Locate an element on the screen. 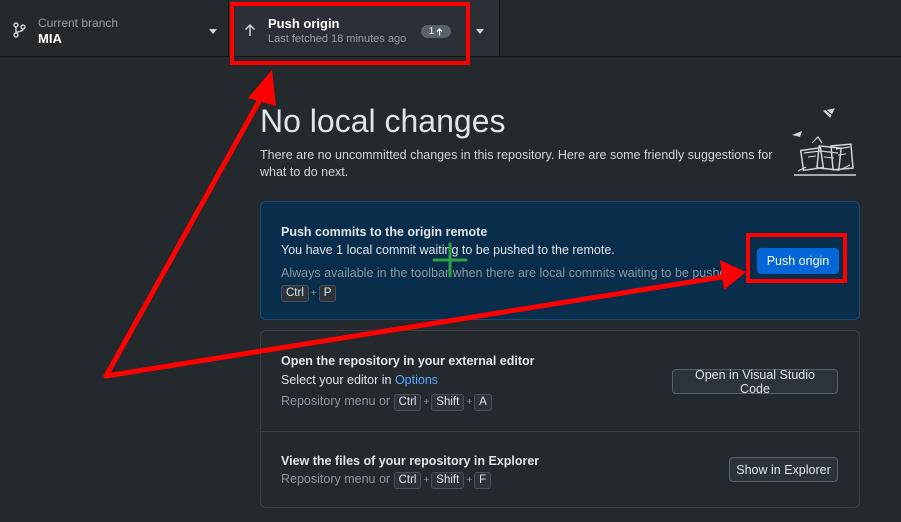  card-divider is located at coordinates (560, 431).